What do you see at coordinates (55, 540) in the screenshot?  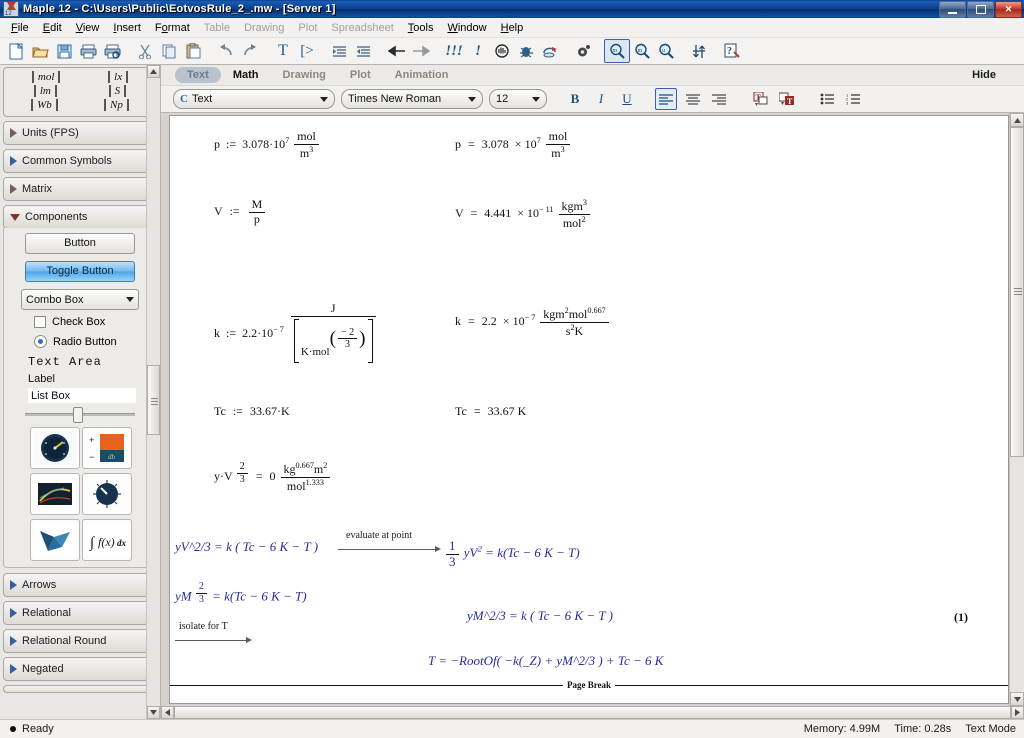 I see `plot-3d-icon` at bounding box center [55, 540].